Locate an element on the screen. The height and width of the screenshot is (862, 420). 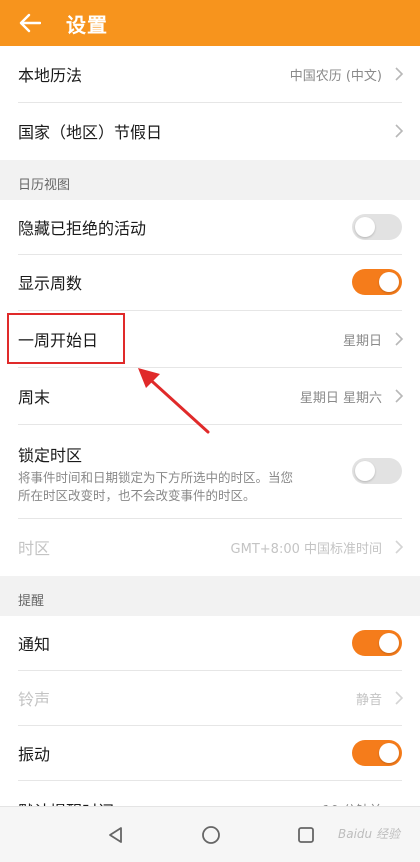
notification-toggle is located at coordinates (377, 643).